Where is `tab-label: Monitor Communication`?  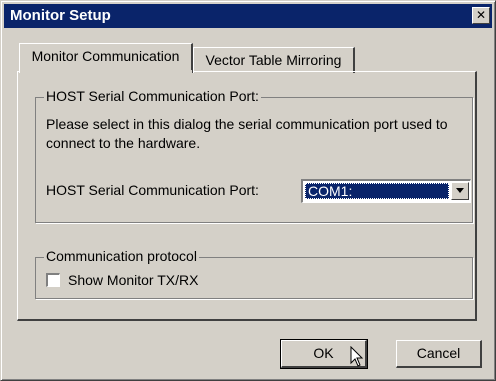 tab-label: Monitor Communication is located at coordinates (105, 56).